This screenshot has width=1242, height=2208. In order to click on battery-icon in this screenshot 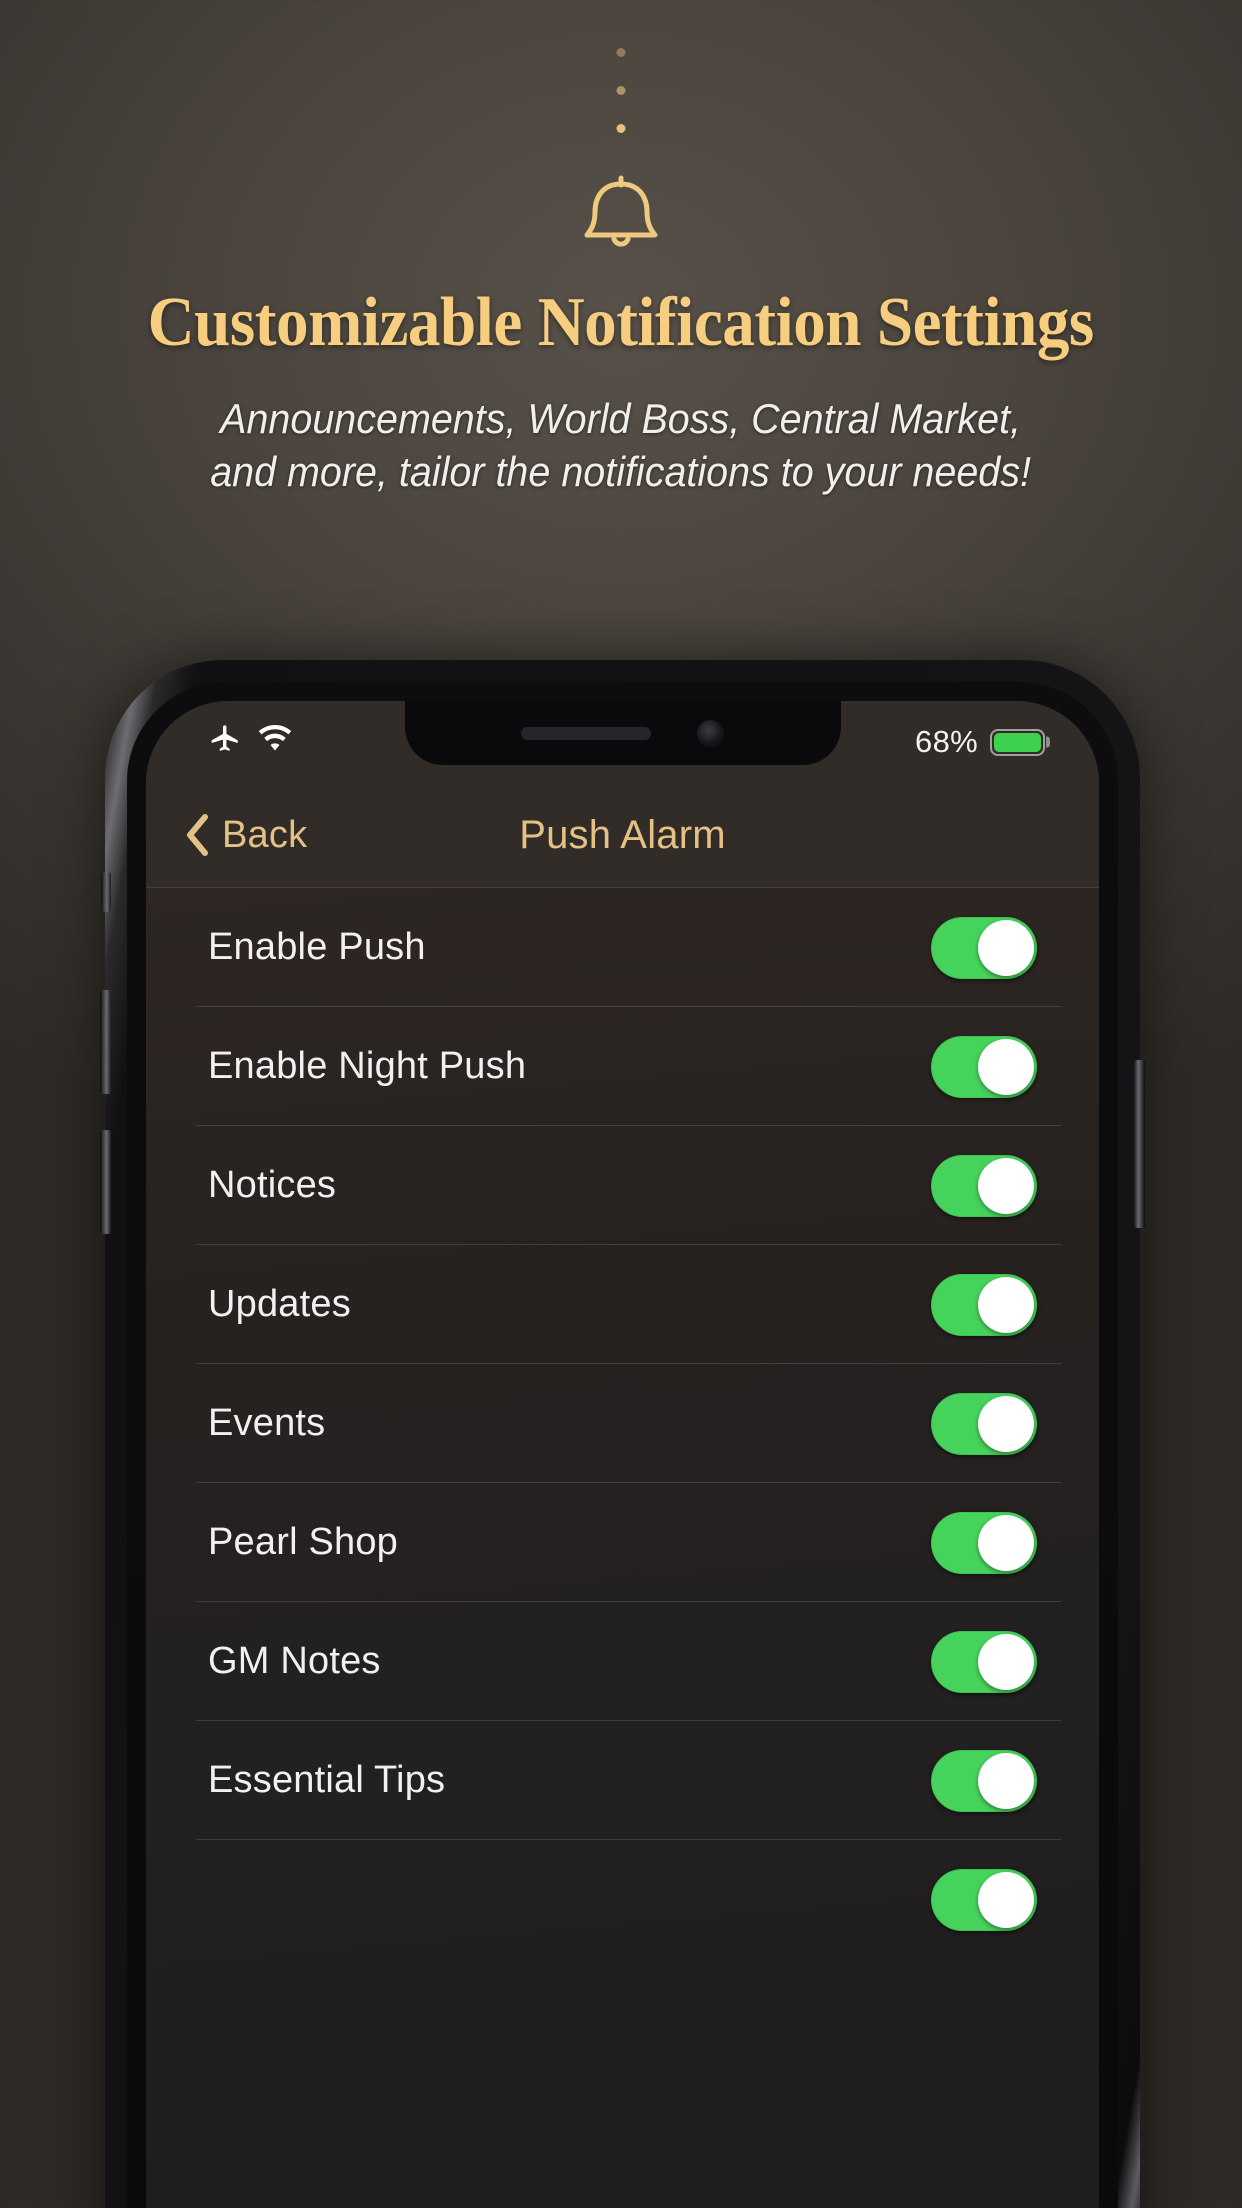, I will do `click(1017, 742)`.